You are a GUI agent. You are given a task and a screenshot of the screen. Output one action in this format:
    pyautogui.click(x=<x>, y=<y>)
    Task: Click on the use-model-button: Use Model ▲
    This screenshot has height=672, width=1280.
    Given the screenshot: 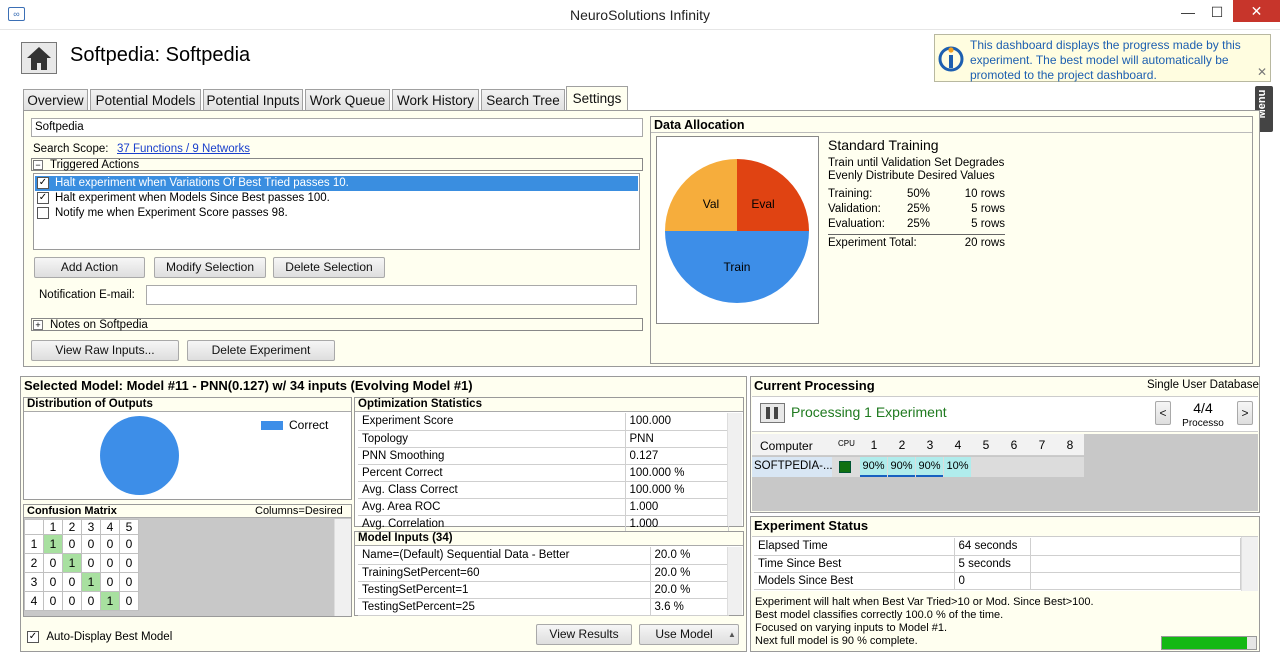 What is the action you would take?
    pyautogui.click(x=689, y=634)
    